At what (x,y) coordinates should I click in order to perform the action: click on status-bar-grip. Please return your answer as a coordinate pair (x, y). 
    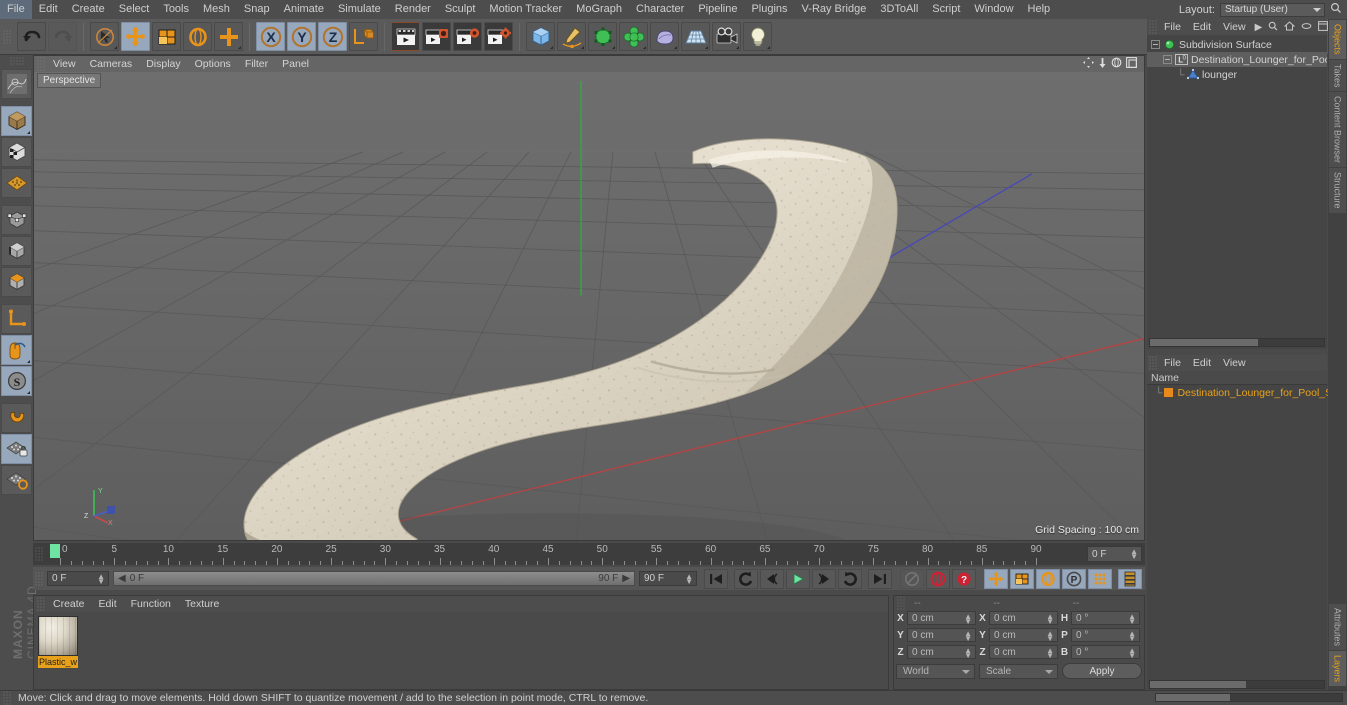
    Looking at the image, I should click on (7, 698).